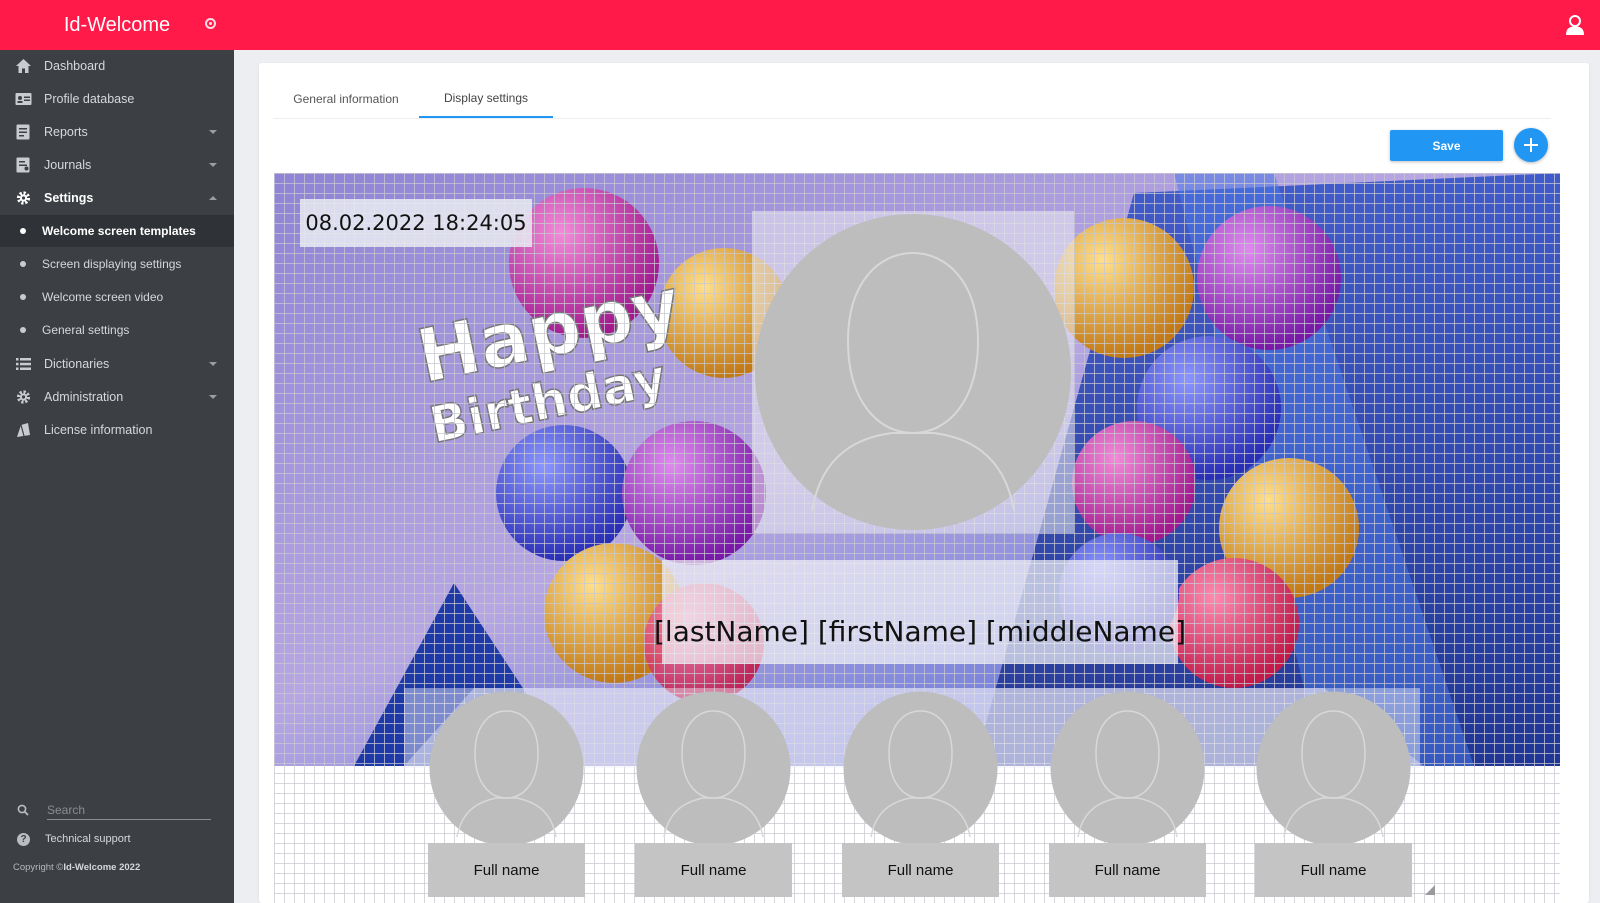 The image size is (1600, 903). Describe the element at coordinates (23, 66) in the screenshot. I see `home-icon` at that location.